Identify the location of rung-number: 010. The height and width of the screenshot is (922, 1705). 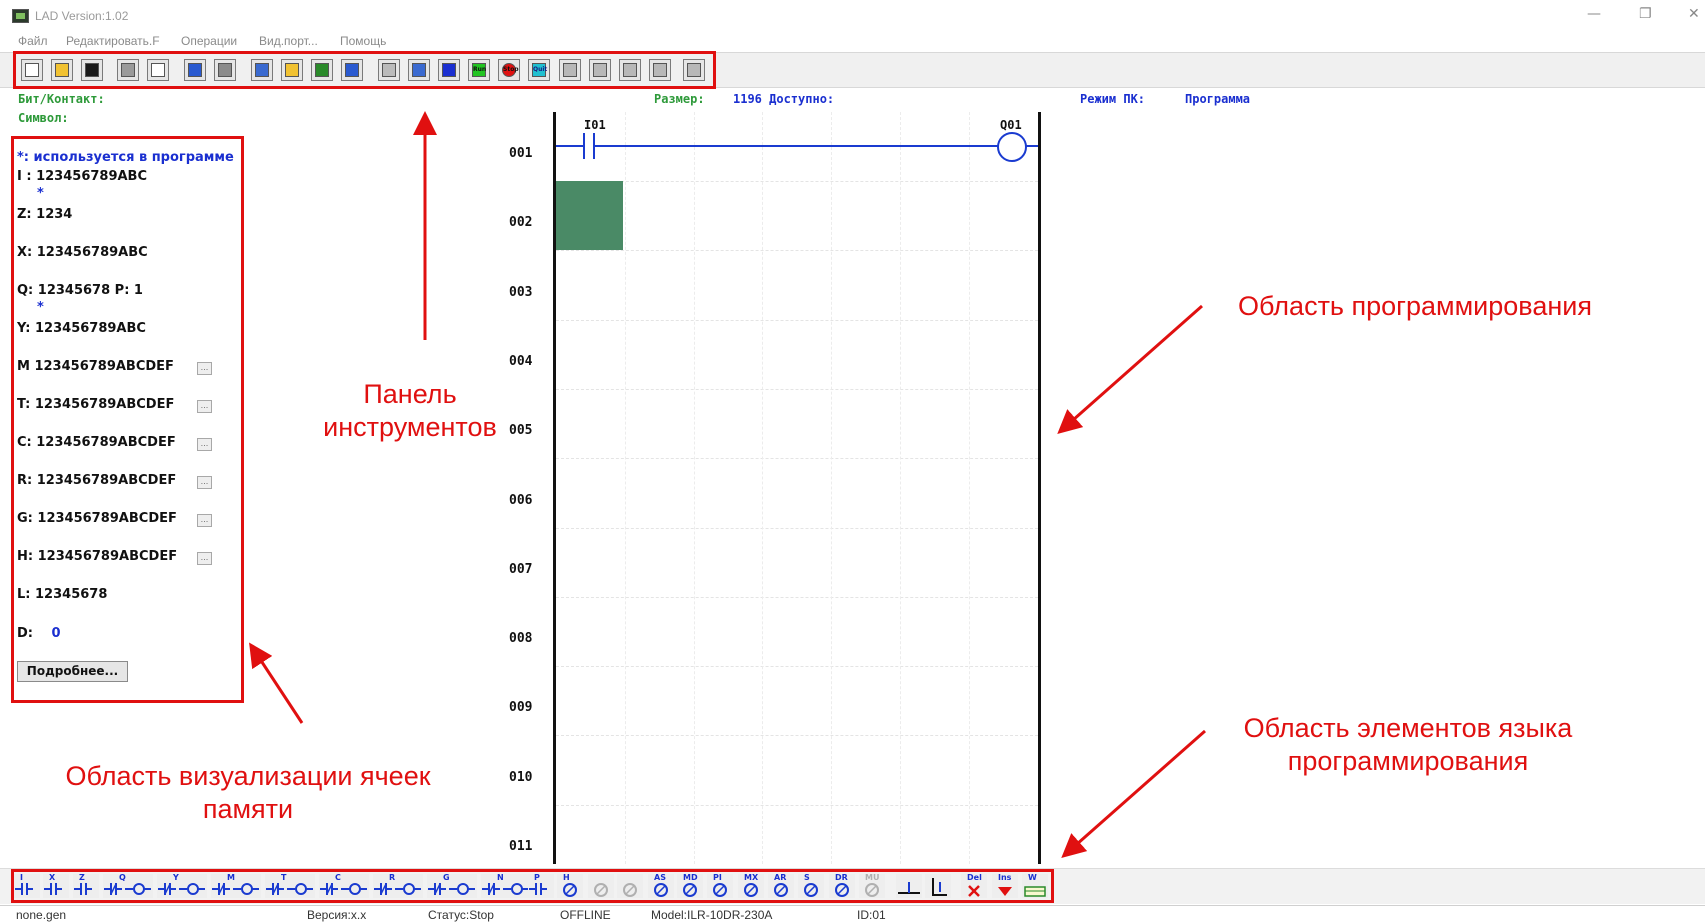
(521, 777).